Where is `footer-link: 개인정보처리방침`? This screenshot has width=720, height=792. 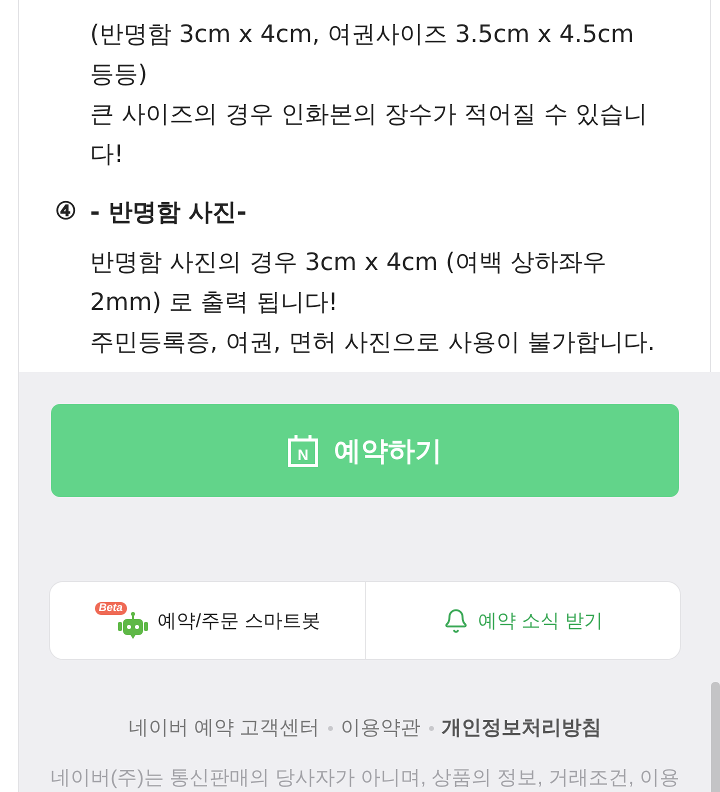
footer-link: 개인정보처리방침 is located at coordinates (522, 728).